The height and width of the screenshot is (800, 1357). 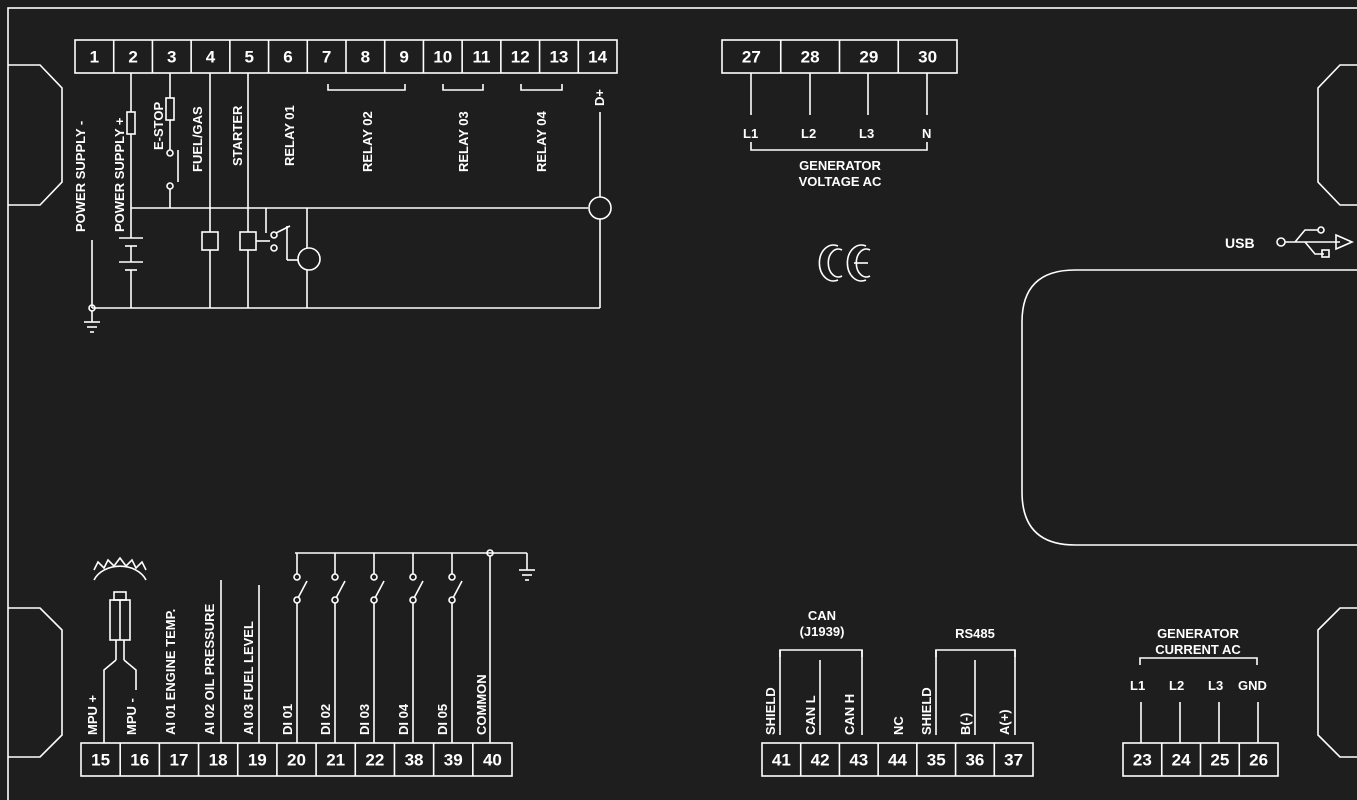 What do you see at coordinates (810, 57) in the screenshot?
I see `terminal-number-28: 28` at bounding box center [810, 57].